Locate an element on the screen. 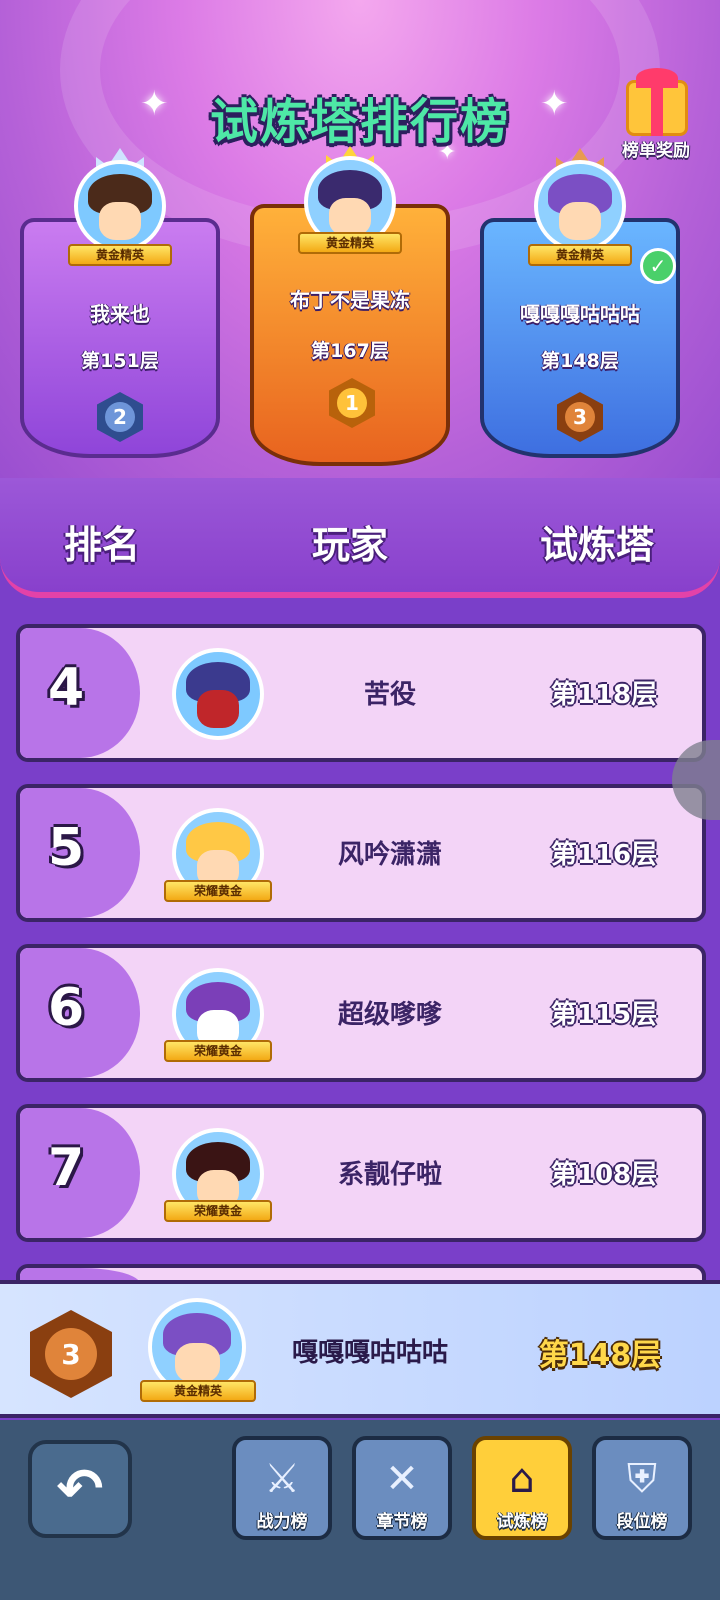  crossed-swords-icon: ⚔ is located at coordinates (282, 1479).